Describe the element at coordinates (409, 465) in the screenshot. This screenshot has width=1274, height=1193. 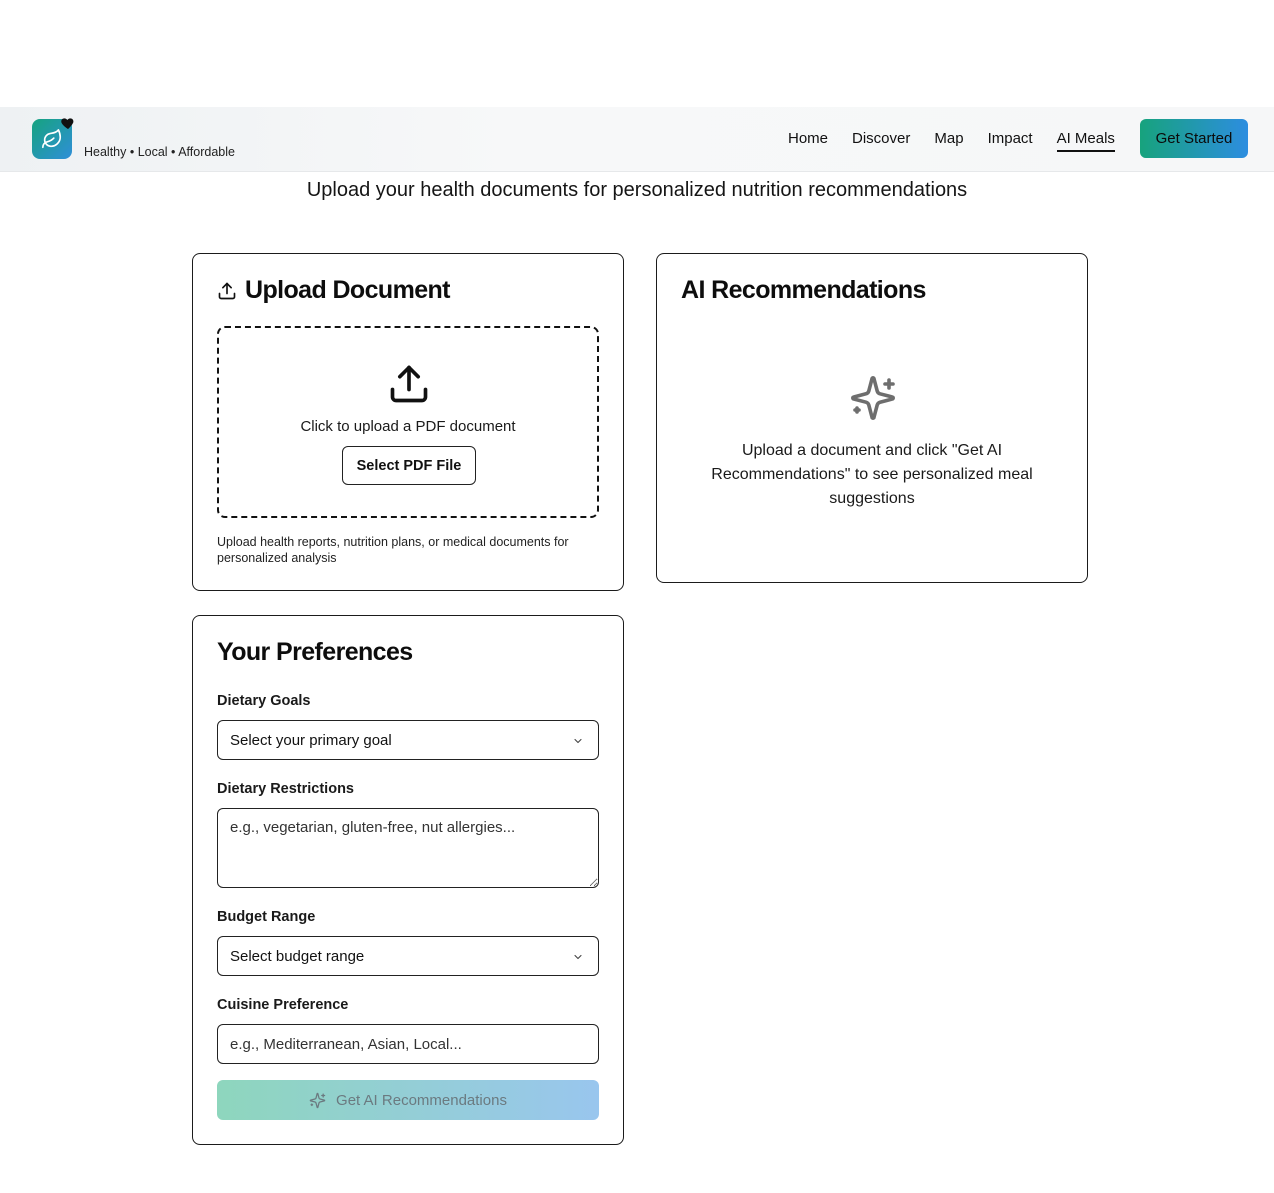
I see `select-pdf-button: Select PDF File` at that location.